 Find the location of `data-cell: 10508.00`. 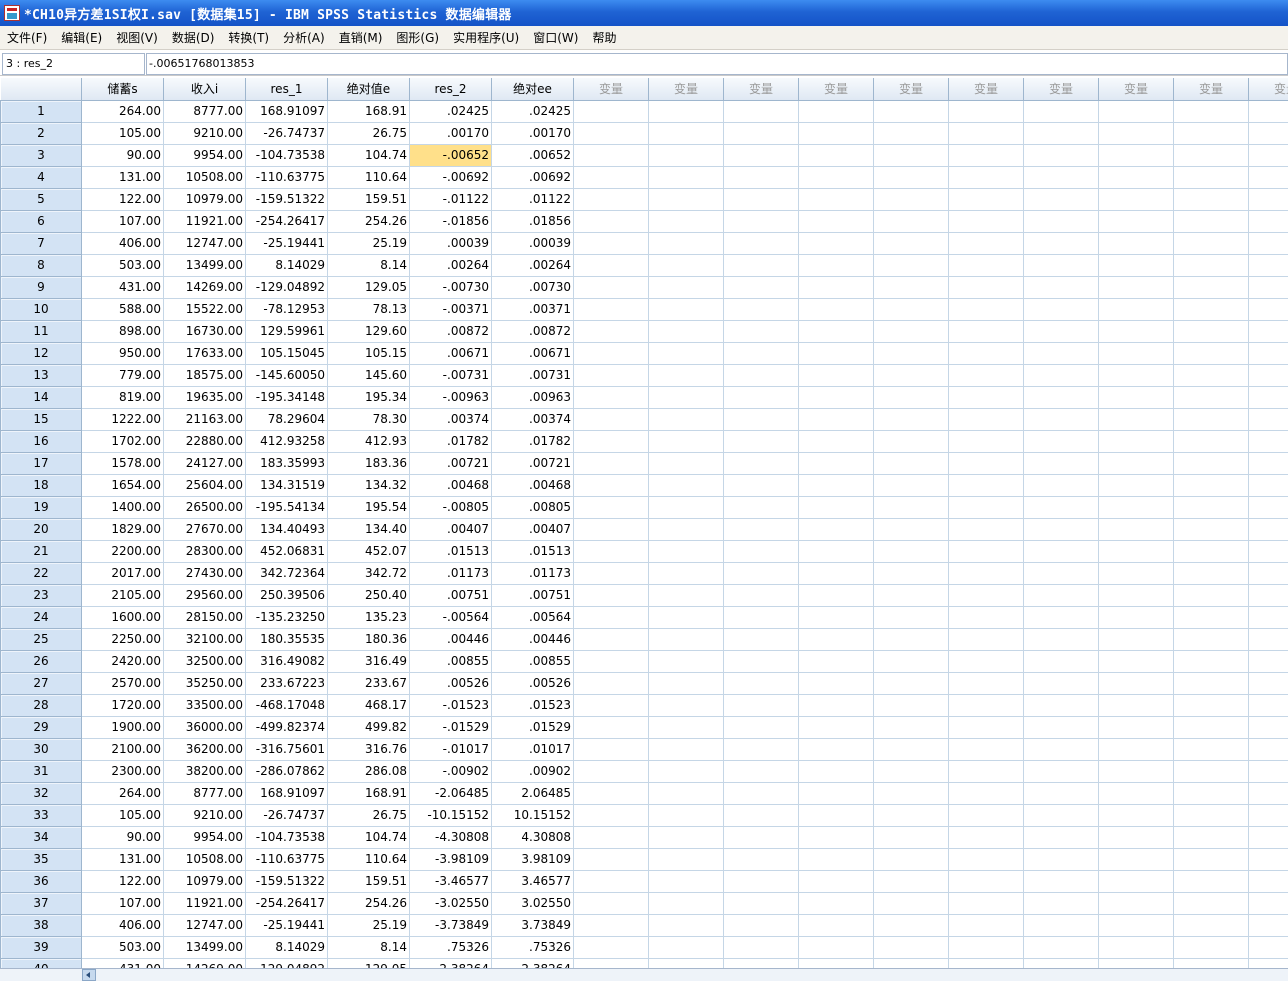

data-cell: 10508.00 is located at coordinates (204, 859).